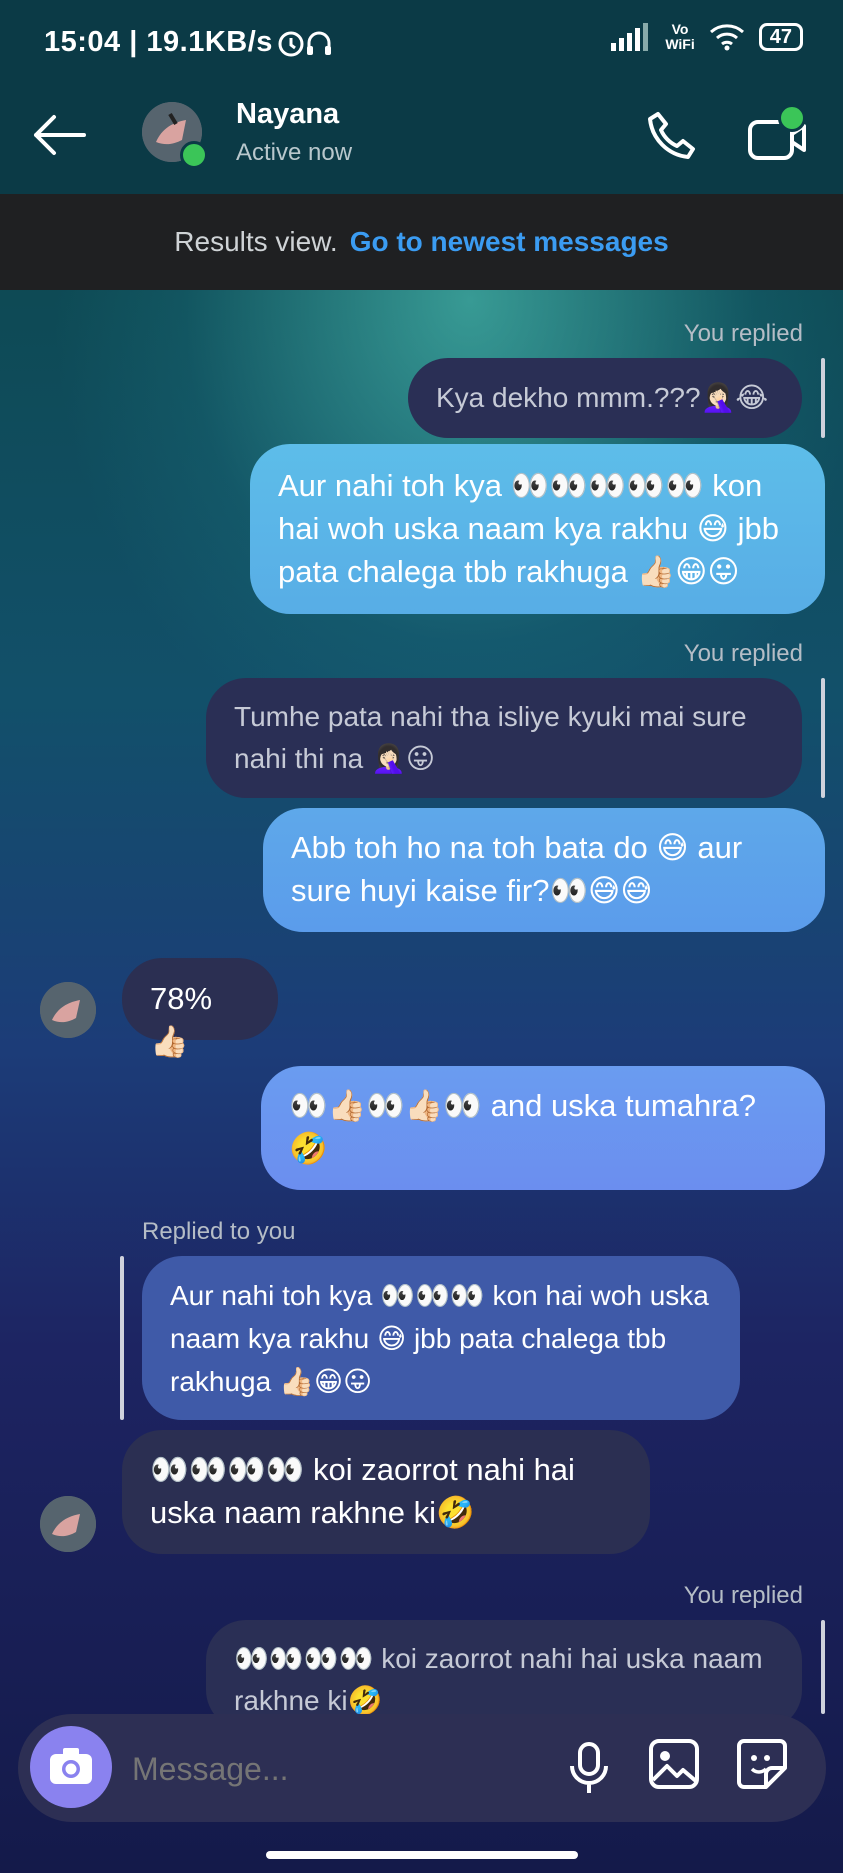  Describe the element at coordinates (707, 37) in the screenshot. I see `status-indicators: Vo WiFi 47` at that location.